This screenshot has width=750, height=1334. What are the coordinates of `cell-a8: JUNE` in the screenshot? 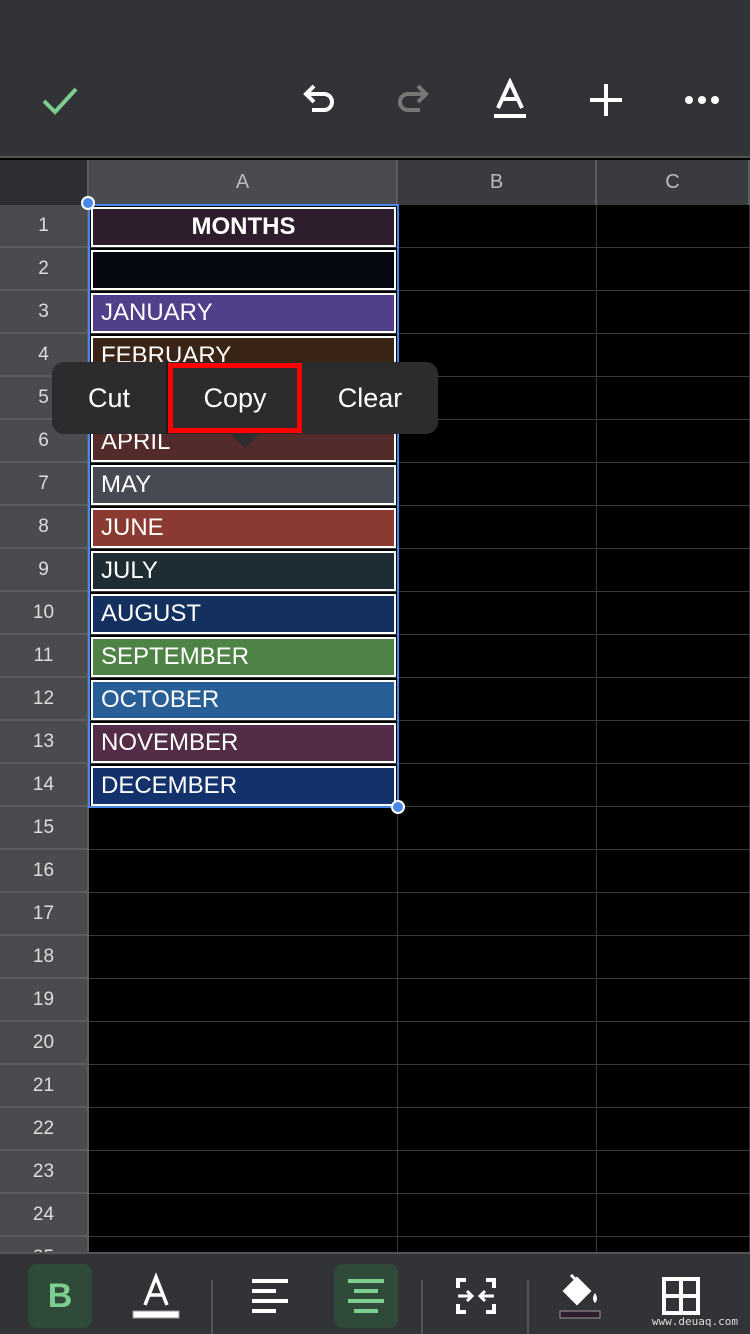 It's located at (243, 528).